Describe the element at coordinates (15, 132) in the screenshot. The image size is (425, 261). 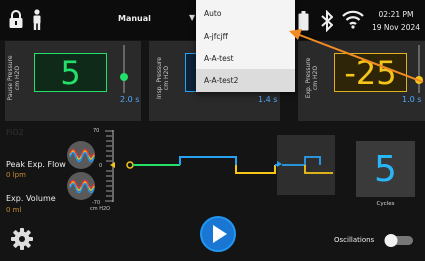
I see `fio2-label: FiO2` at that location.